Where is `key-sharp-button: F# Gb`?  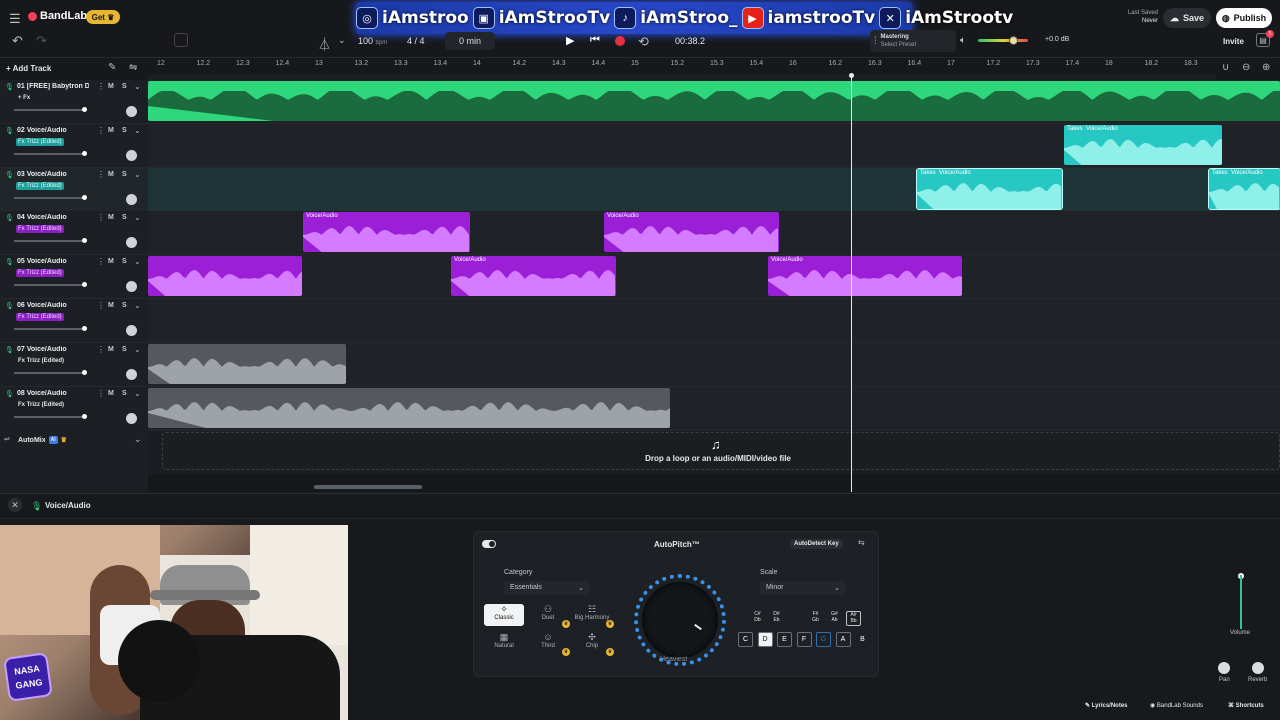 key-sharp-button: F# Gb is located at coordinates (815, 618).